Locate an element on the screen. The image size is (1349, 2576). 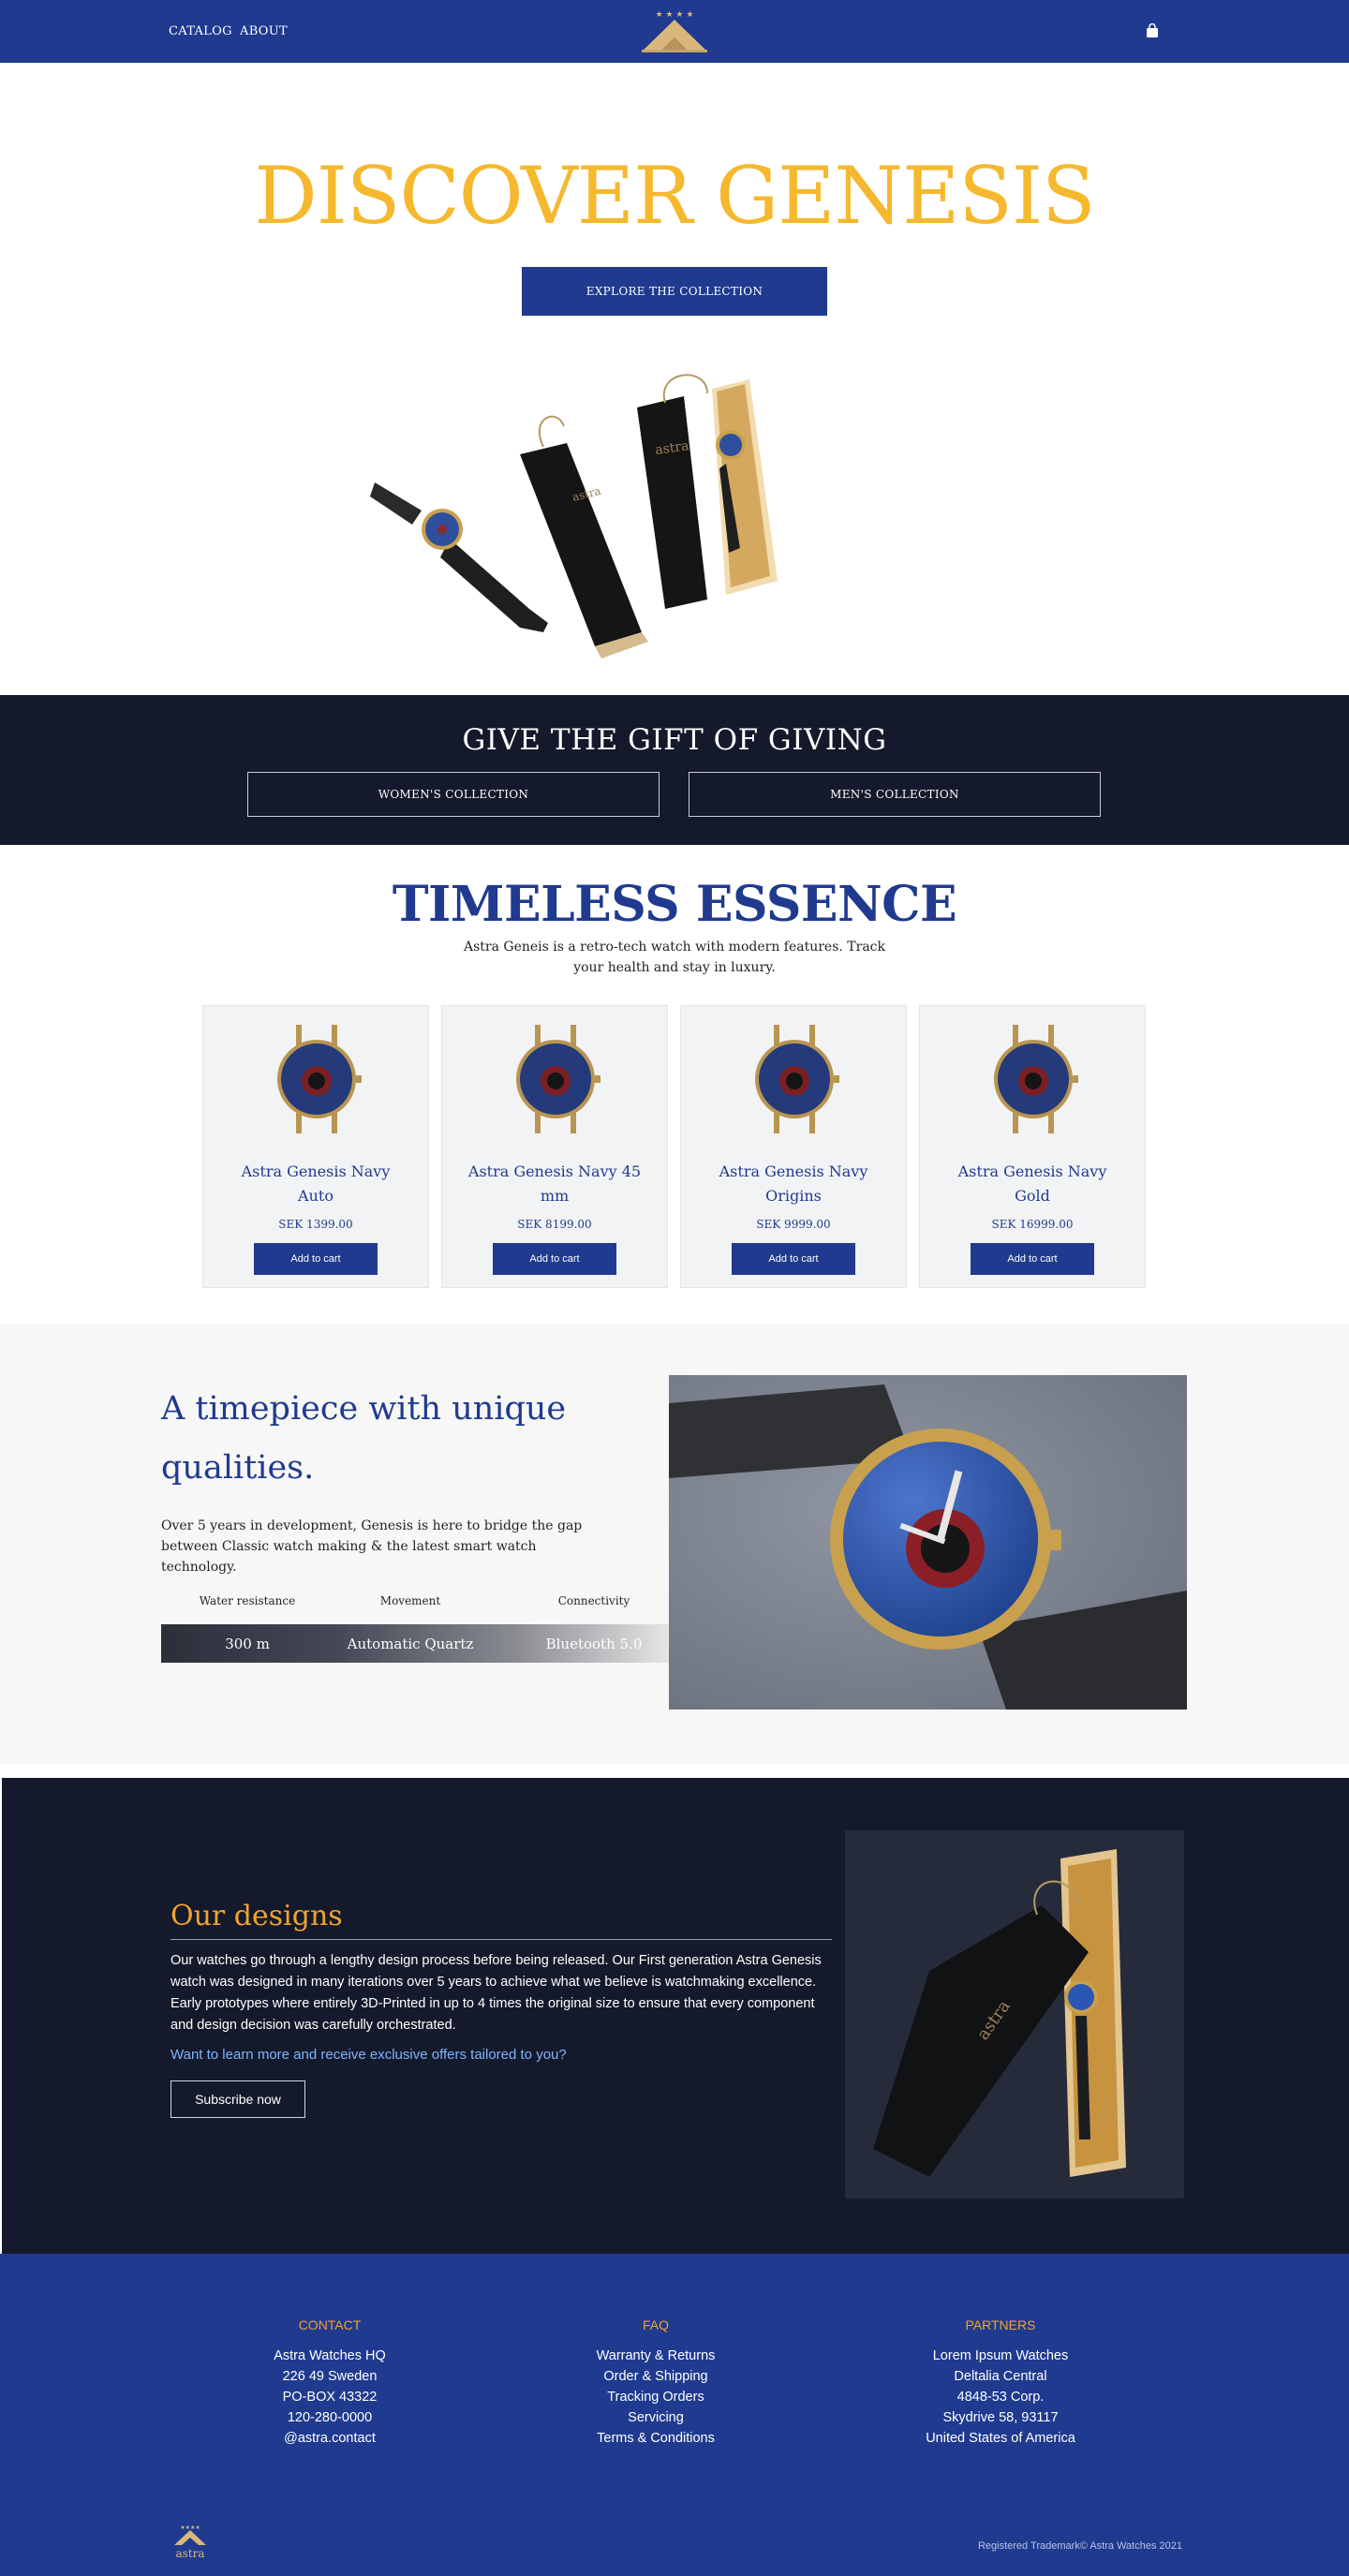
footer-link: Tracking Orders is located at coordinates (656, 2397).